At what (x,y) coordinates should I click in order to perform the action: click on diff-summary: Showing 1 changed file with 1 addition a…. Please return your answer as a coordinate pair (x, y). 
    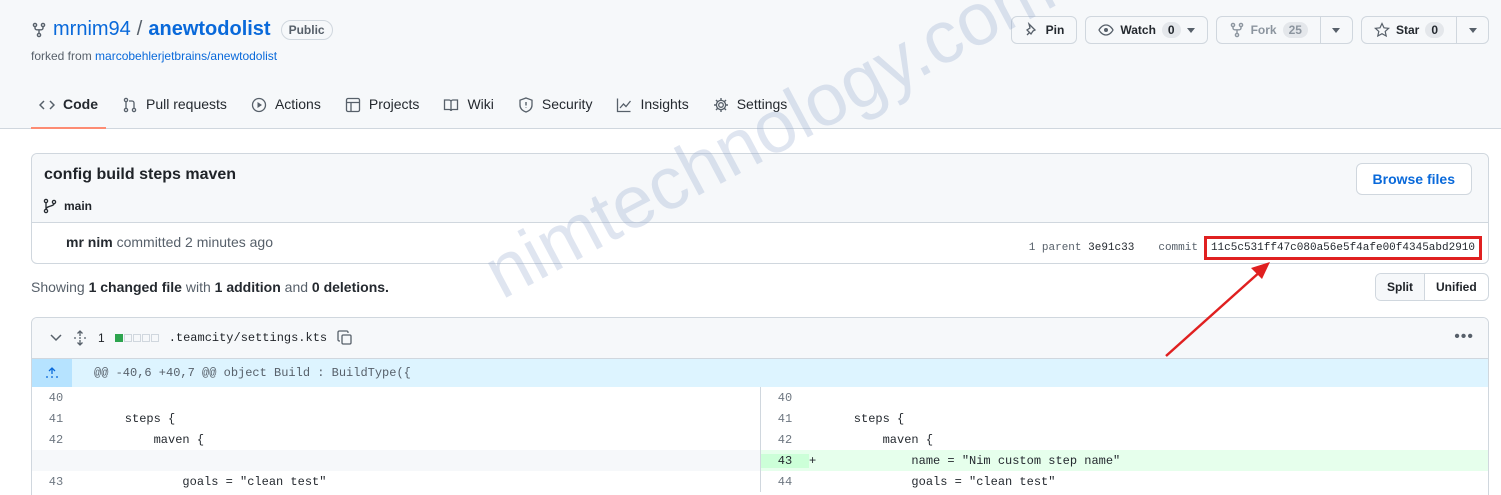
    Looking at the image, I should click on (210, 287).